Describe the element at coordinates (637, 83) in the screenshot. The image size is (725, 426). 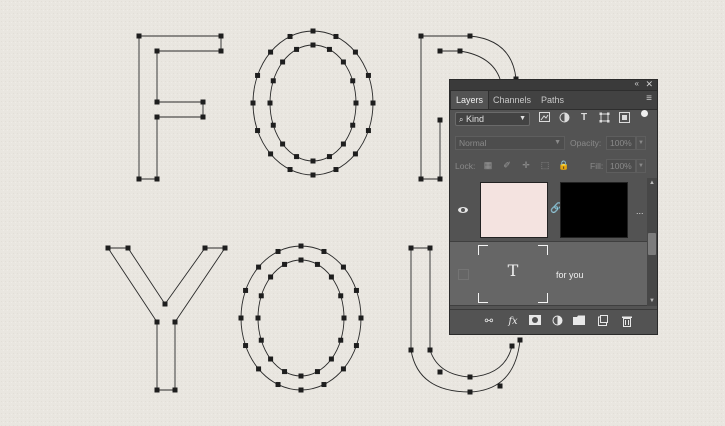
I see `double-chevron-left-icon: «` at that location.